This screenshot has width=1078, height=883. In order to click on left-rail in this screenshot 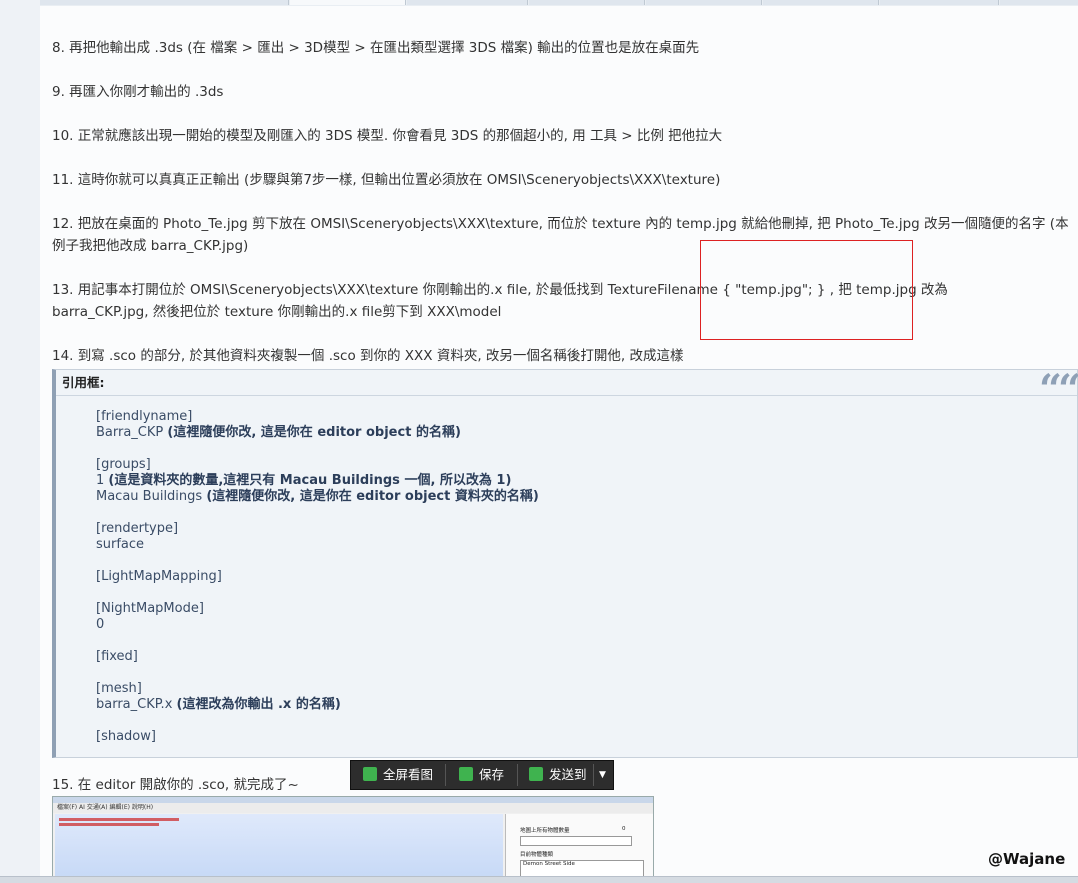, I will do `click(20, 441)`.